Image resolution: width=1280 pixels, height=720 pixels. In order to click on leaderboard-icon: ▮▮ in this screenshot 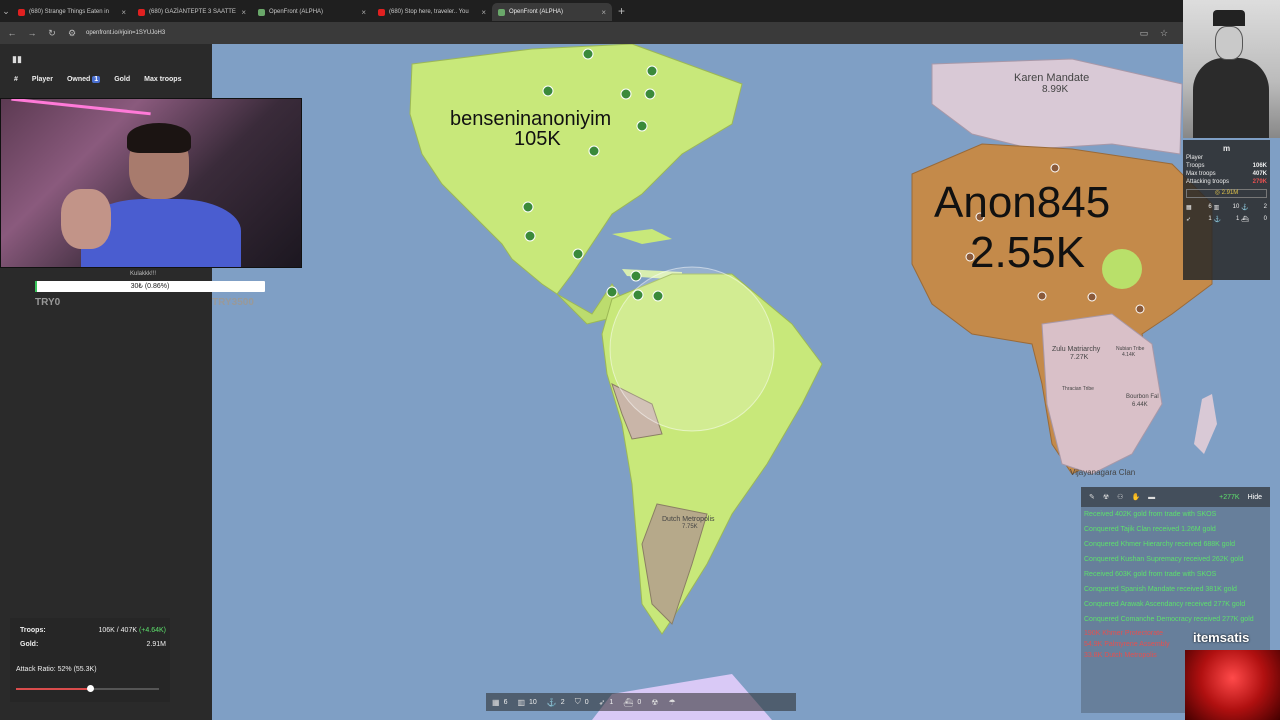, I will do `click(17, 59)`.